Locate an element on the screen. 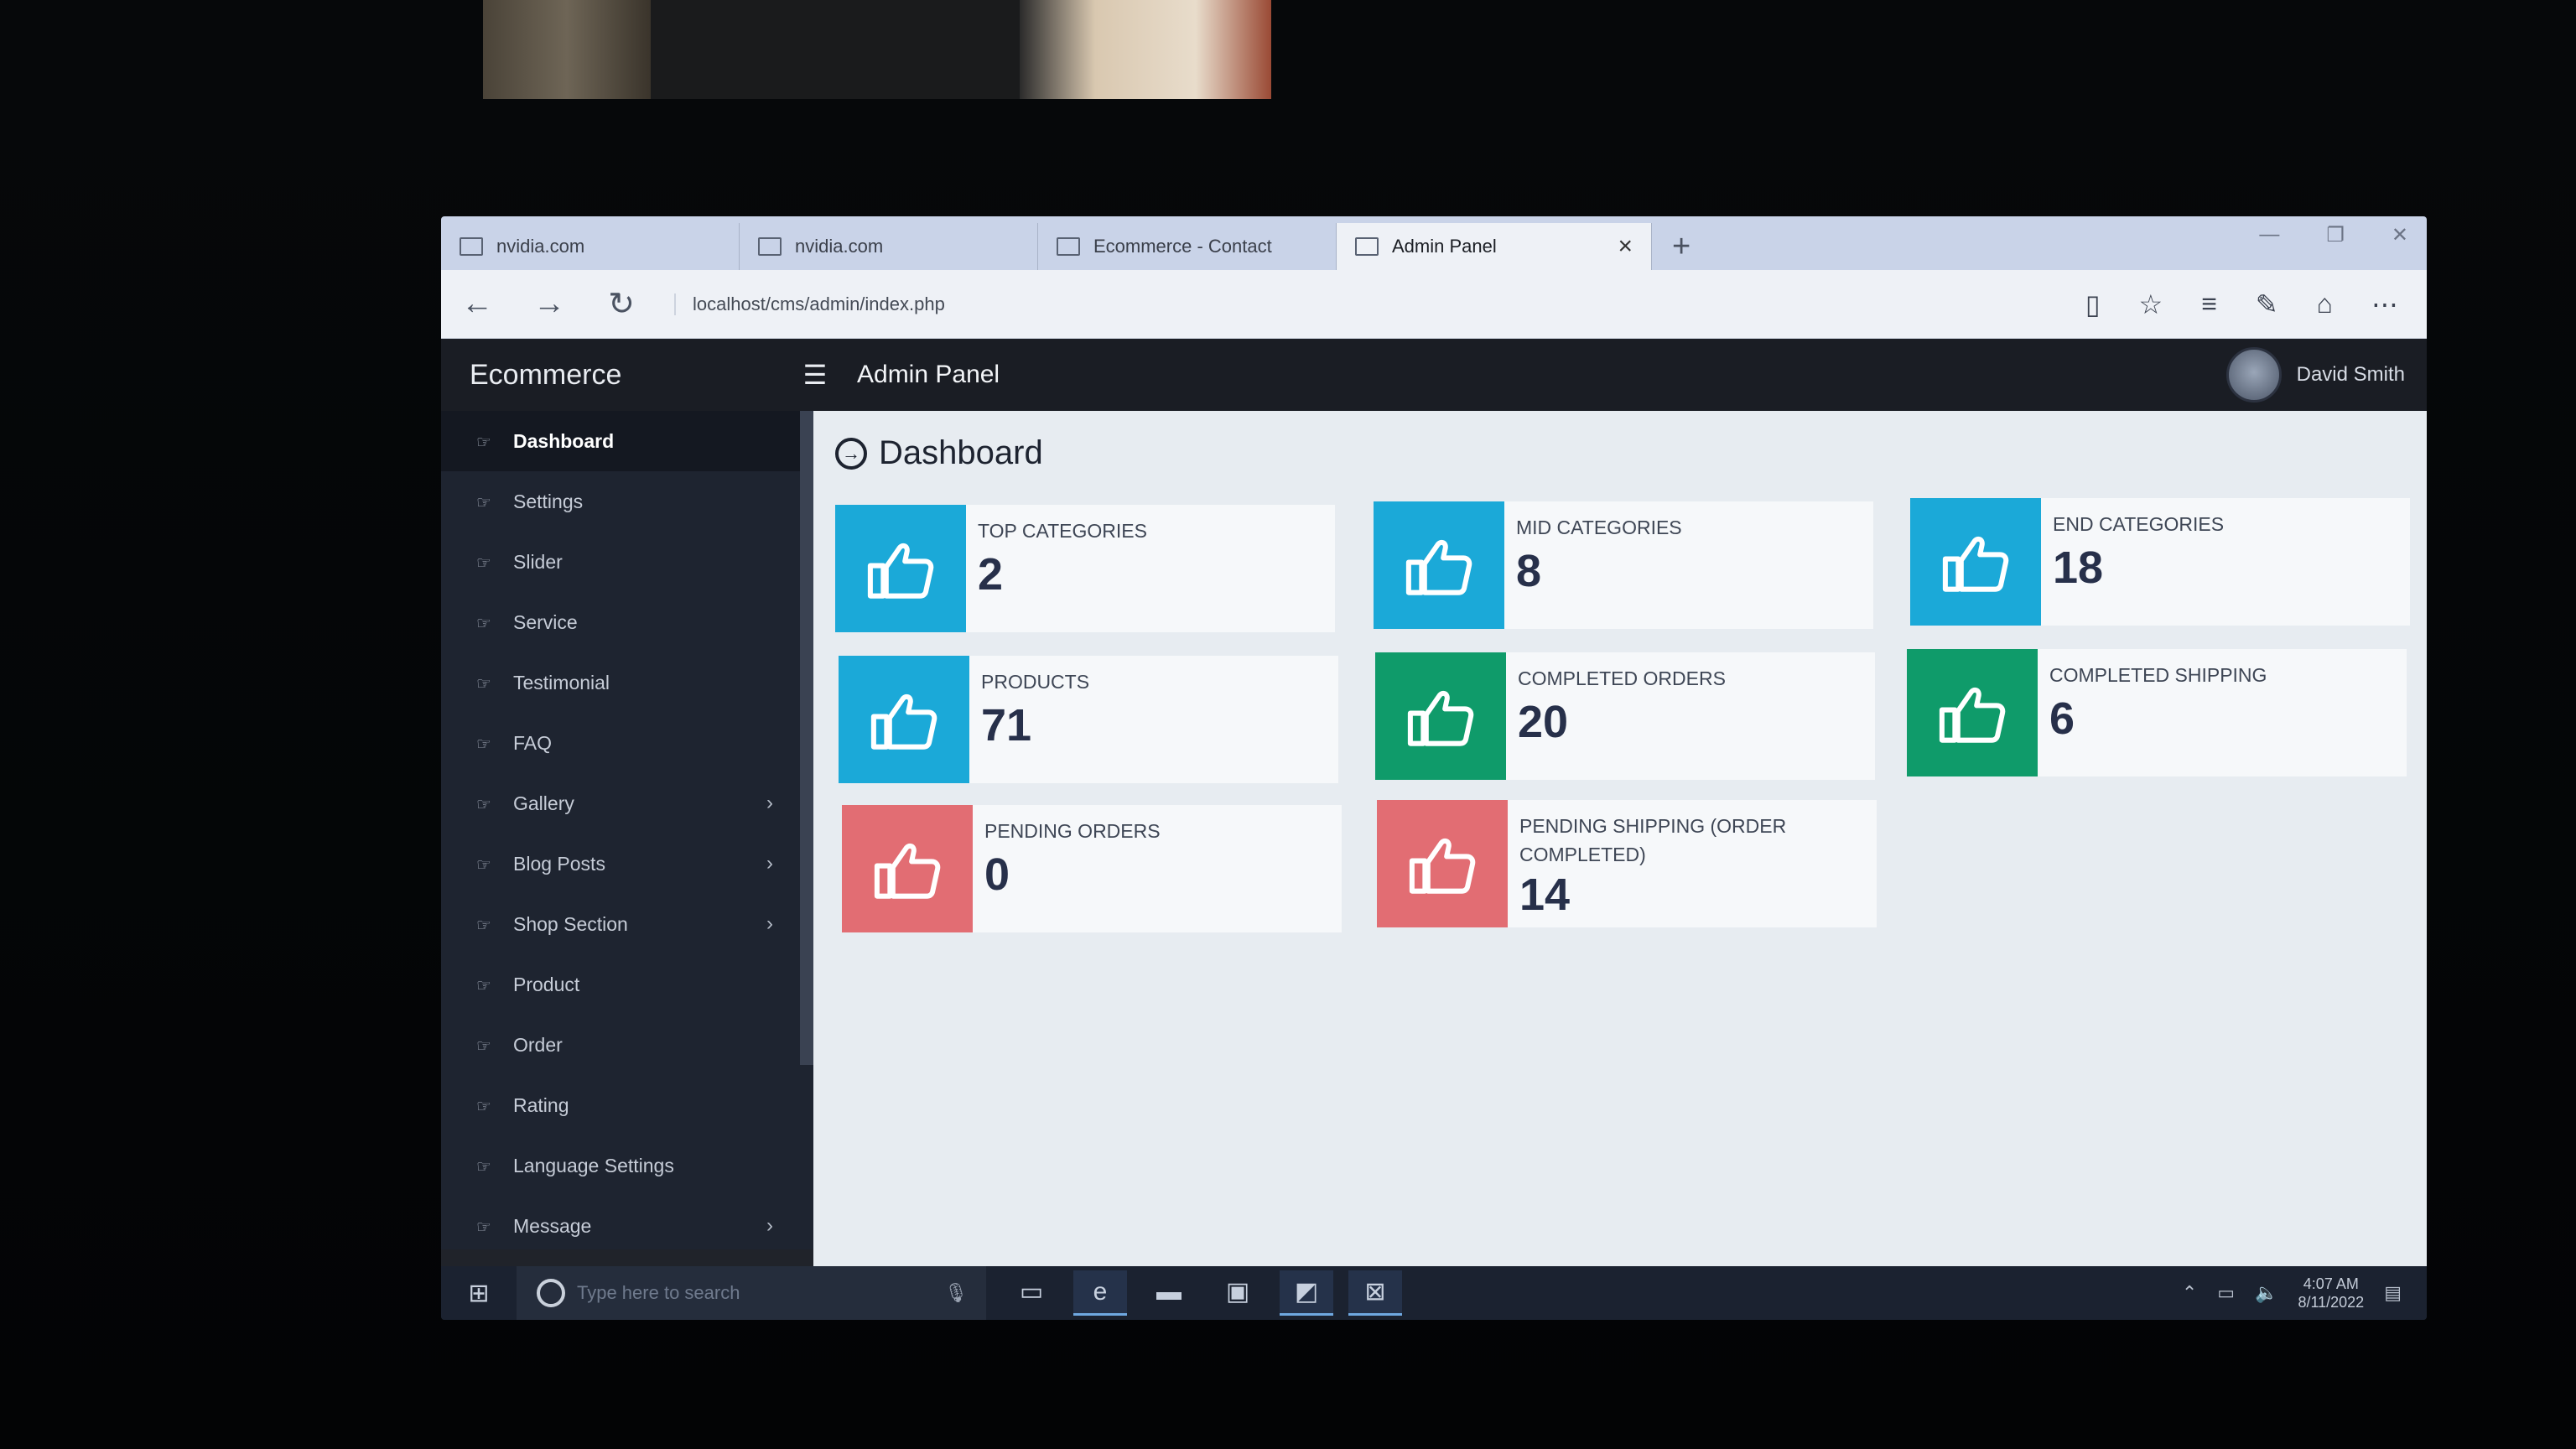 This screenshot has width=2576, height=1449. stat-card-pending-orders: PENDING ORDERS 0 is located at coordinates (1092, 868).